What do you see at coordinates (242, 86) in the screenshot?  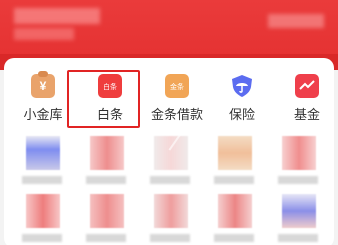 I see `umbrella-shield-icon` at bounding box center [242, 86].